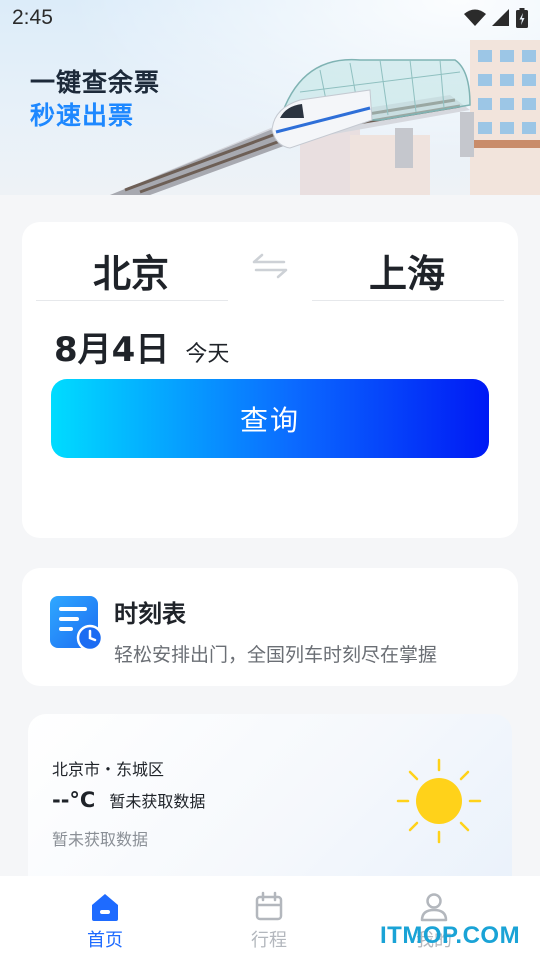 This screenshot has height=960, width=540. I want to click on to-station-underline, so click(408, 300).